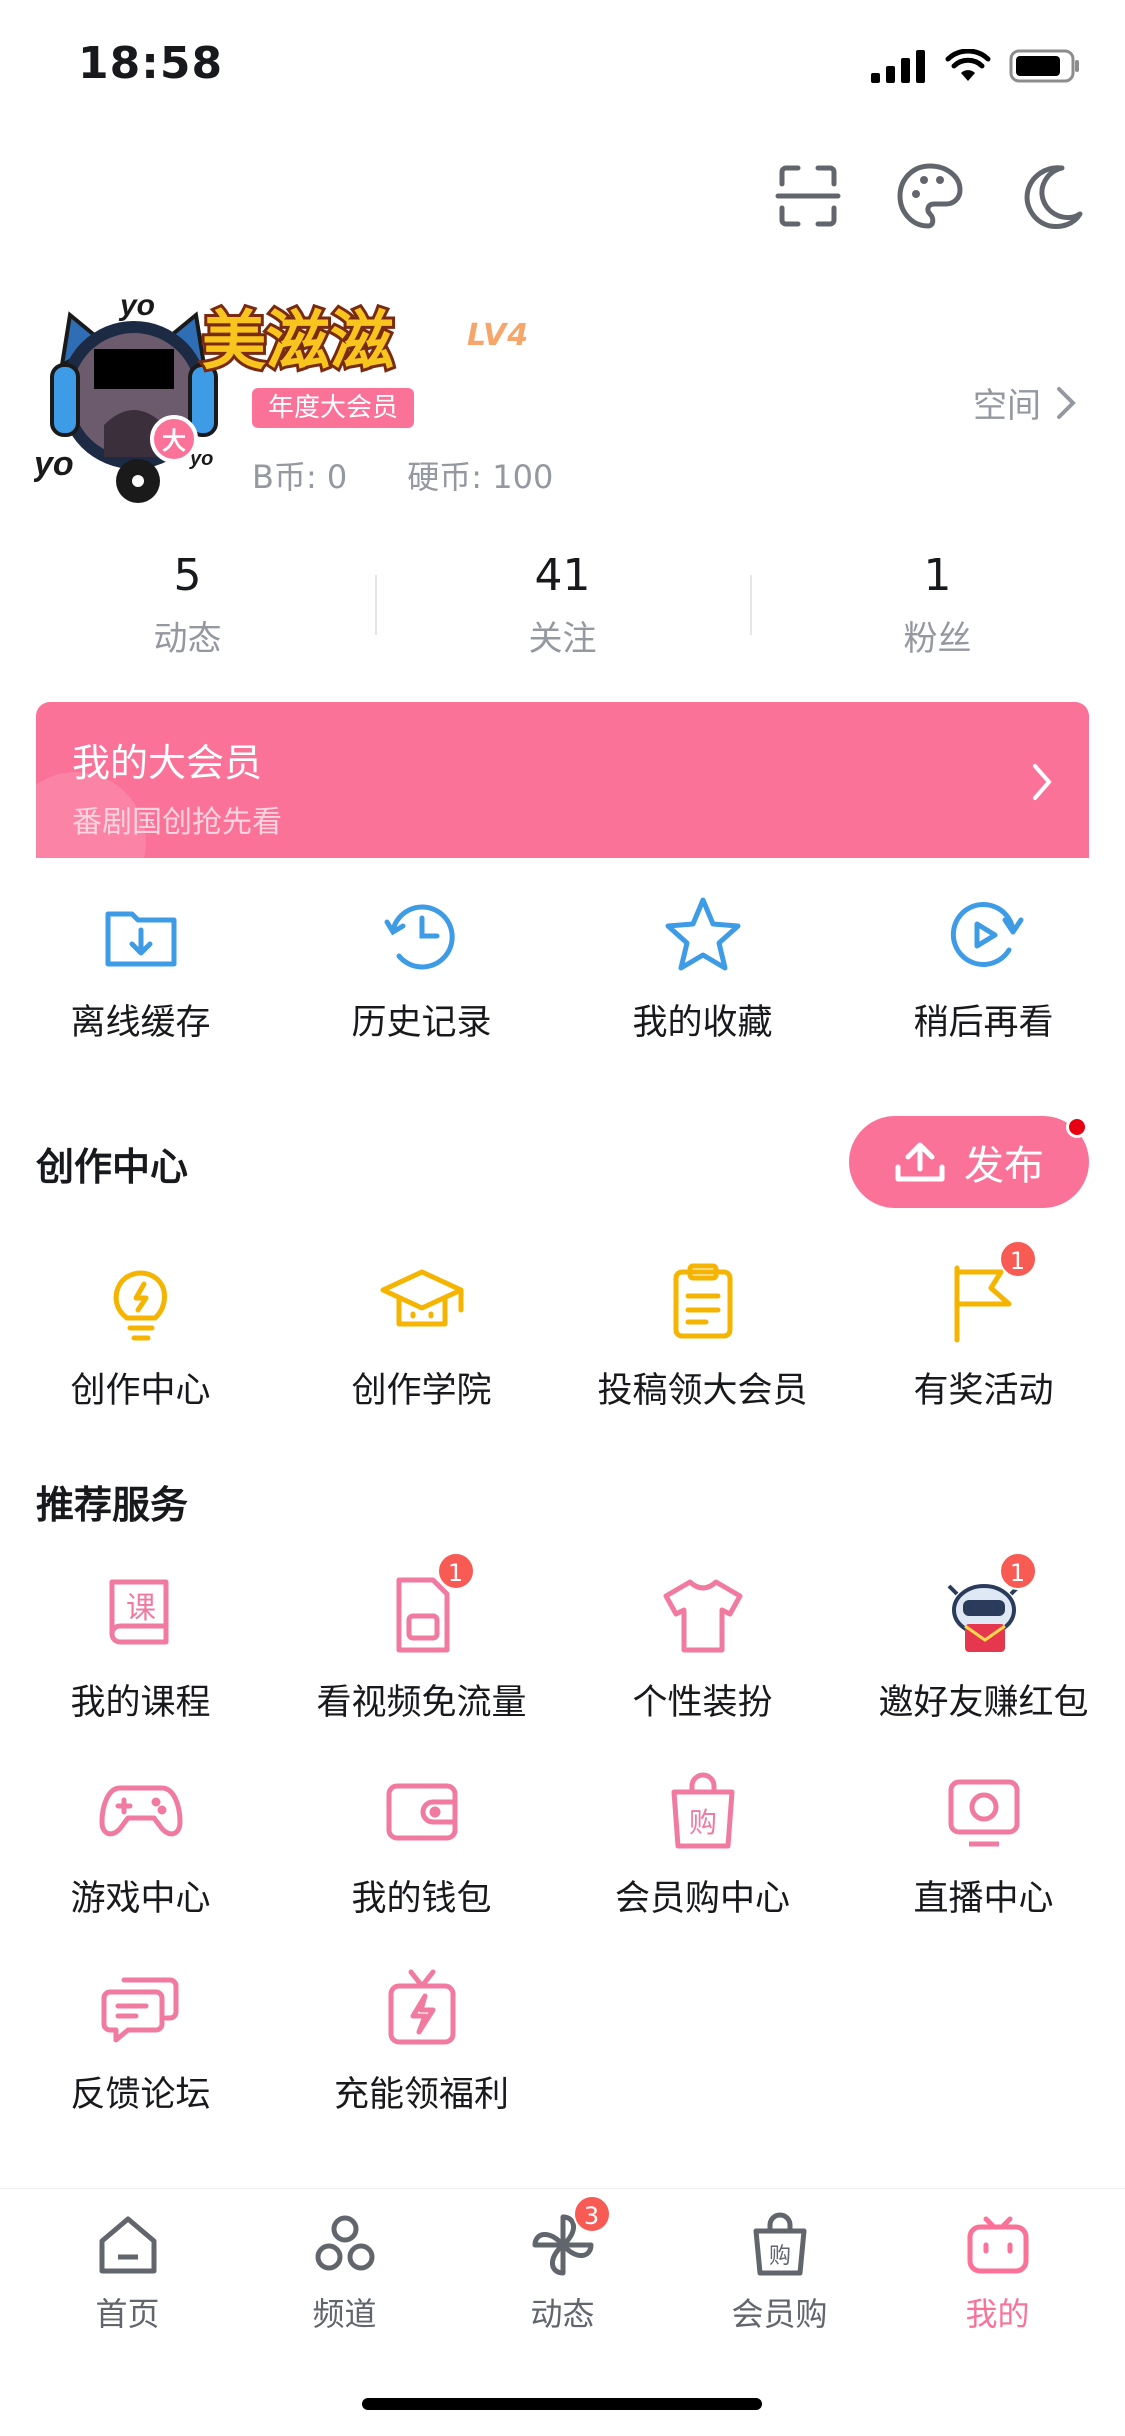 The image size is (1125, 2436). What do you see at coordinates (702, 1703) in the screenshot?
I see `service-label: 个性装扮` at bounding box center [702, 1703].